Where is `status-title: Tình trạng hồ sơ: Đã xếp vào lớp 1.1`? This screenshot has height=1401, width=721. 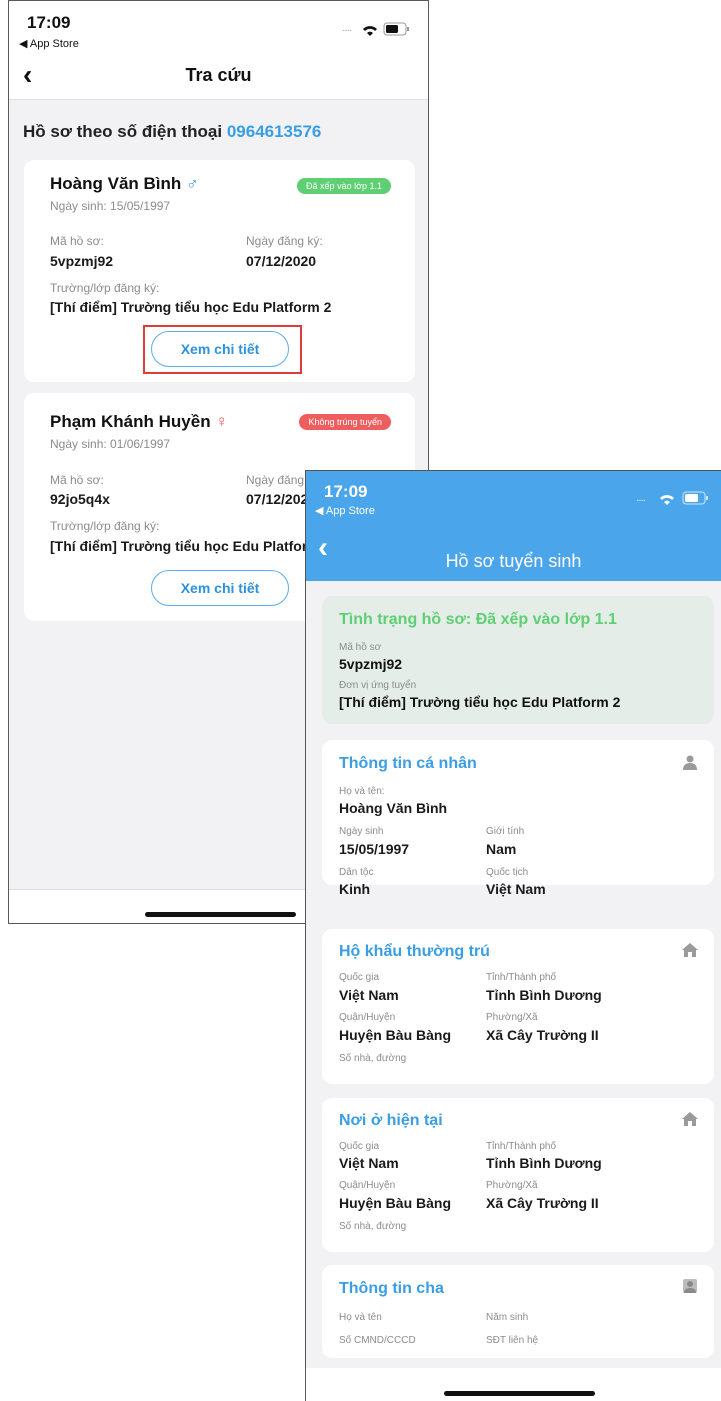
status-title: Tình trạng hồ sơ: Đã xếp vào lớp 1.1 is located at coordinates (478, 619).